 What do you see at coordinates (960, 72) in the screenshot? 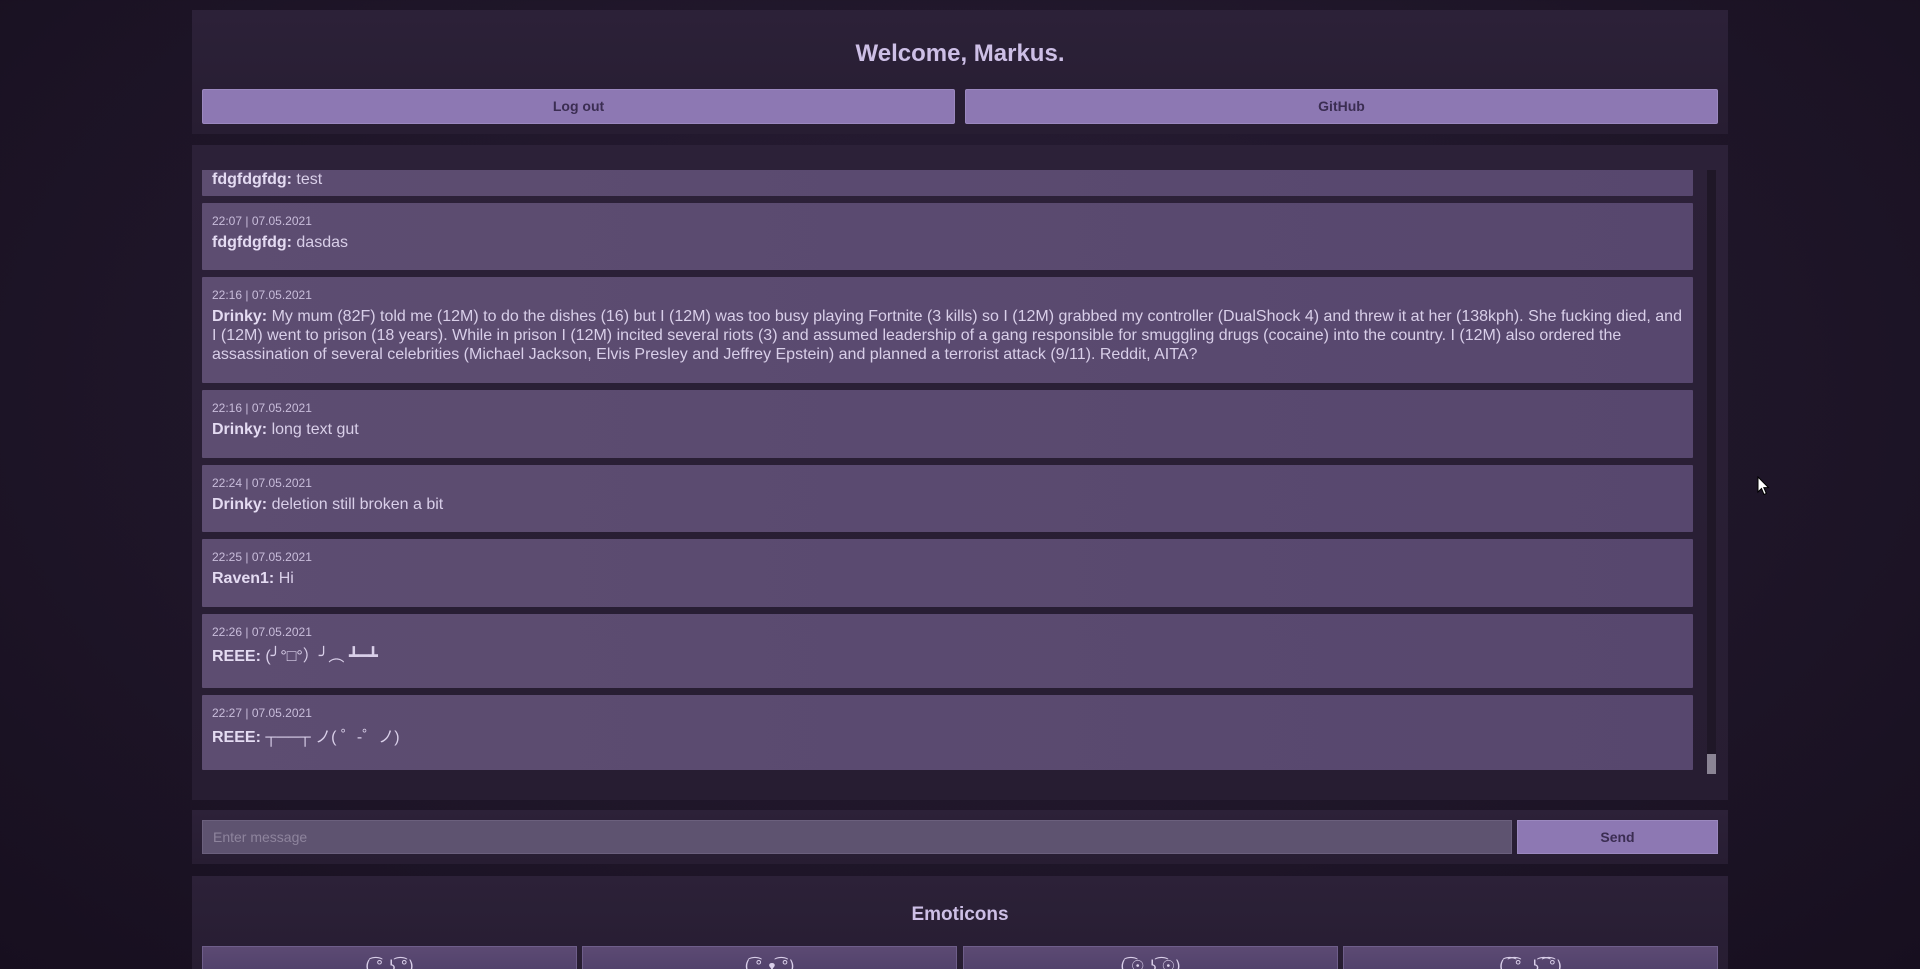
I see `header-panel: Welcome, Markus. Log out GitHub` at bounding box center [960, 72].